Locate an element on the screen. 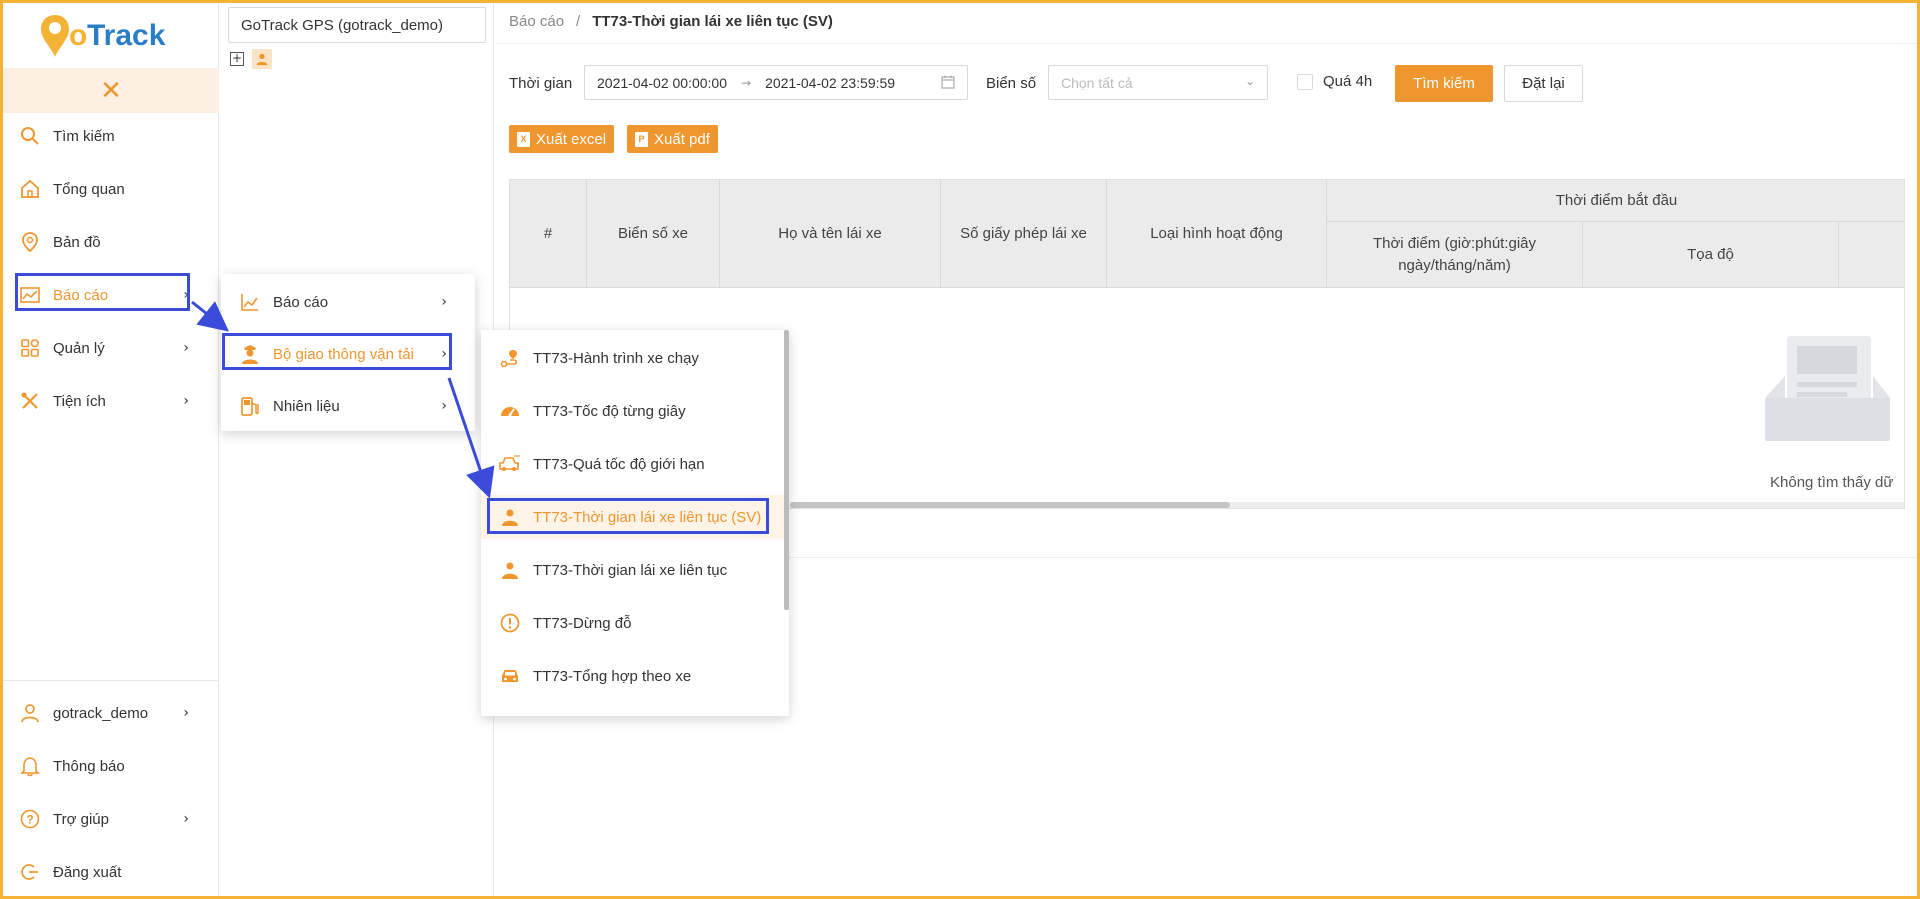 The height and width of the screenshot is (899, 1920). arrow-right-icon: → is located at coordinates (746, 82).